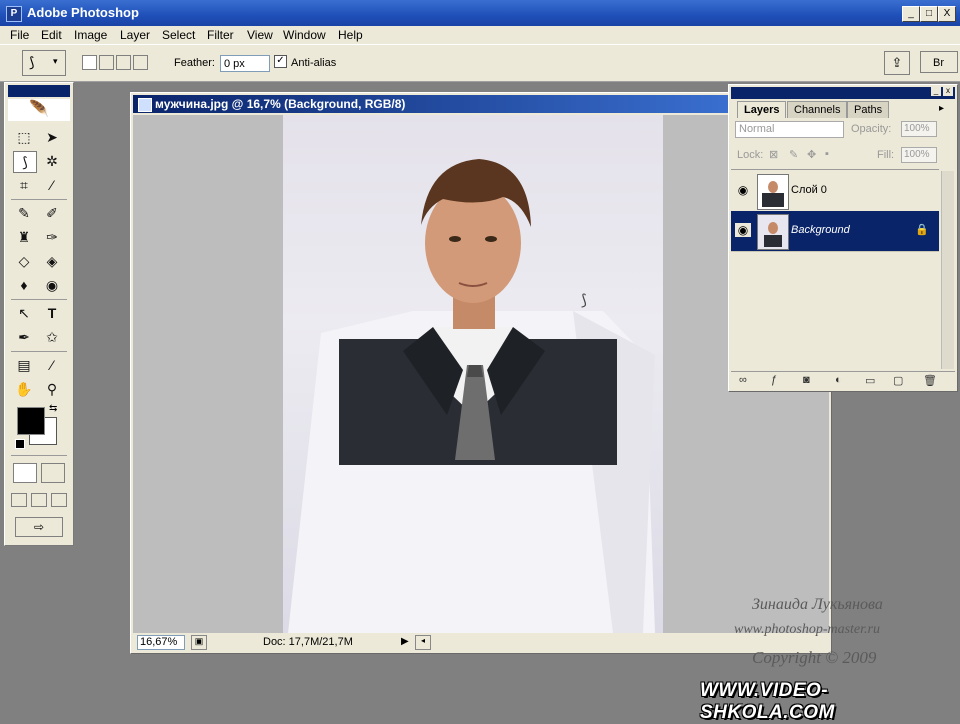 Image resolution: width=960 pixels, height=724 pixels. Describe the element at coordinates (24, 137) in the screenshot. I see `marquee-tool-icon: ⬚` at that location.